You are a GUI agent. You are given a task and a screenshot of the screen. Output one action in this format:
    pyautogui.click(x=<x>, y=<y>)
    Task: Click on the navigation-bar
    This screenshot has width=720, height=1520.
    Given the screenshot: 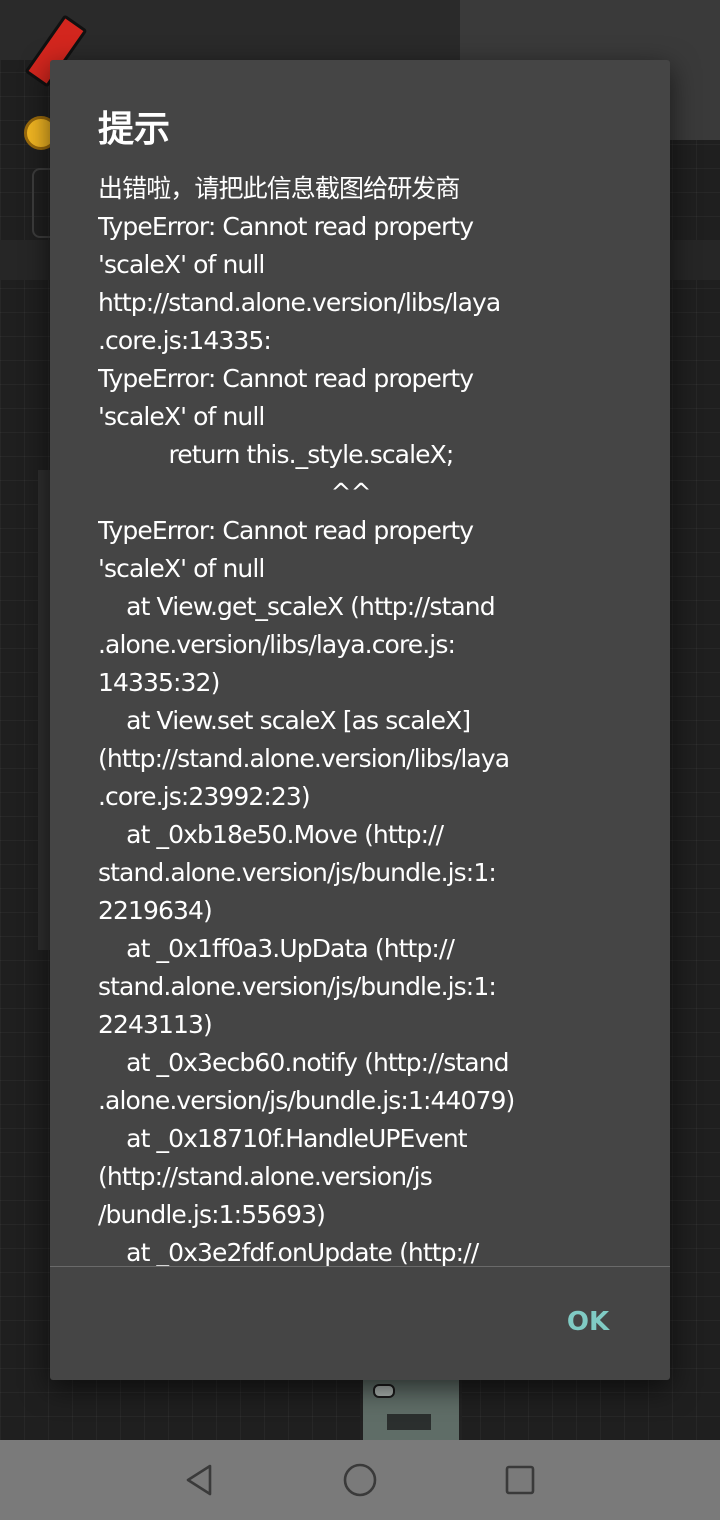 What is the action you would take?
    pyautogui.click(x=360, y=1480)
    